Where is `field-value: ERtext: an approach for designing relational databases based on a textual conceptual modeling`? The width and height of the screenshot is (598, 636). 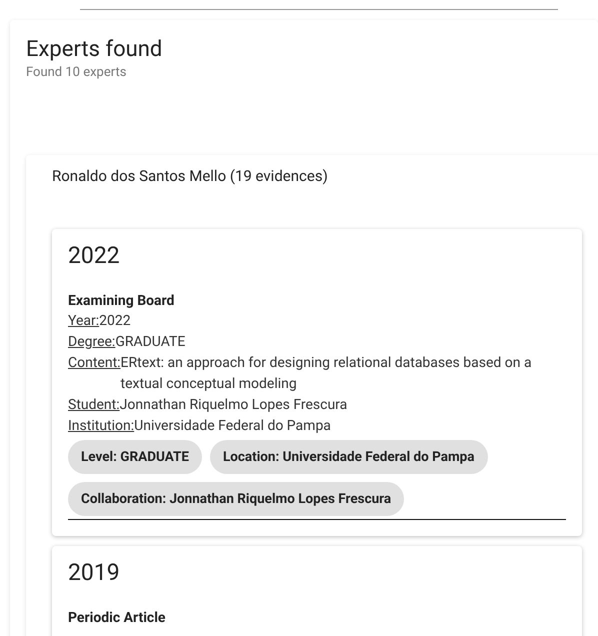
field-value: ERtext: an approach for designing relational databases based on a textual conceptual modeling is located at coordinates (326, 374).